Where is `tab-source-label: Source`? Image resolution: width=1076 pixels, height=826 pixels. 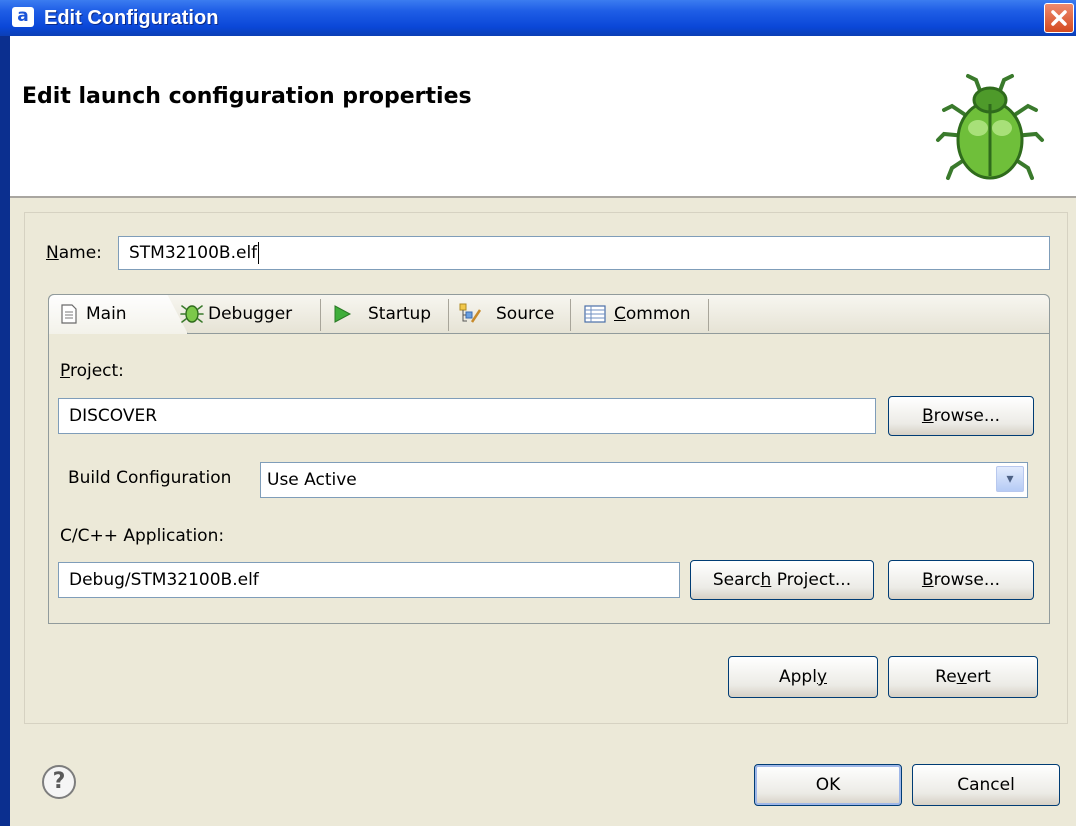
tab-source-label: Source is located at coordinates (525, 314).